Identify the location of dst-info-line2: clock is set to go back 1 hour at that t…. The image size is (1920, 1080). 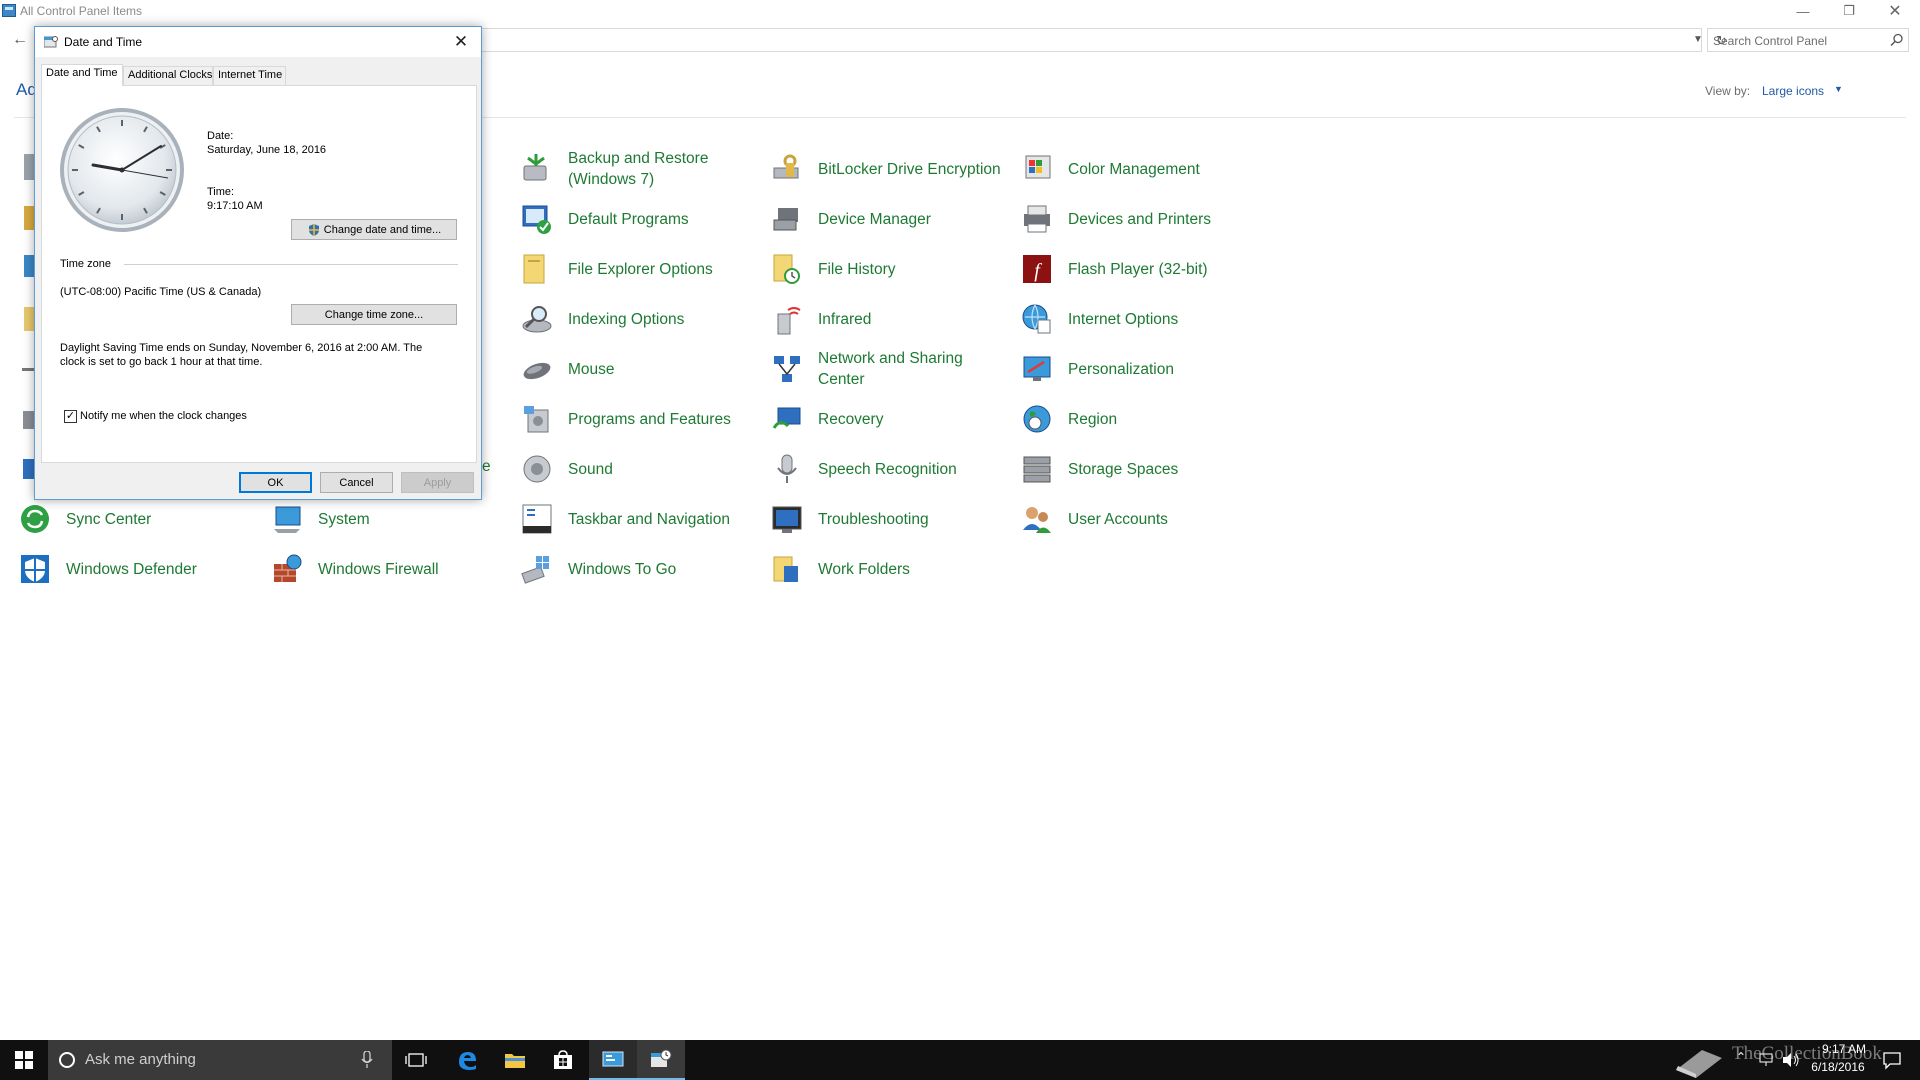
(161, 362).